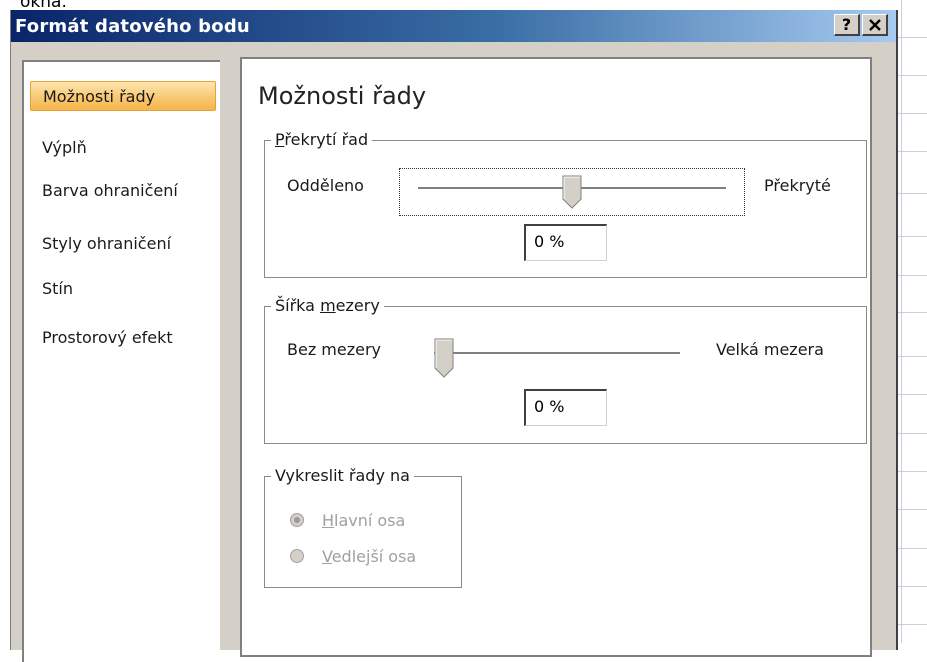 The image size is (927, 662). I want to click on help-button: ?, so click(847, 25).